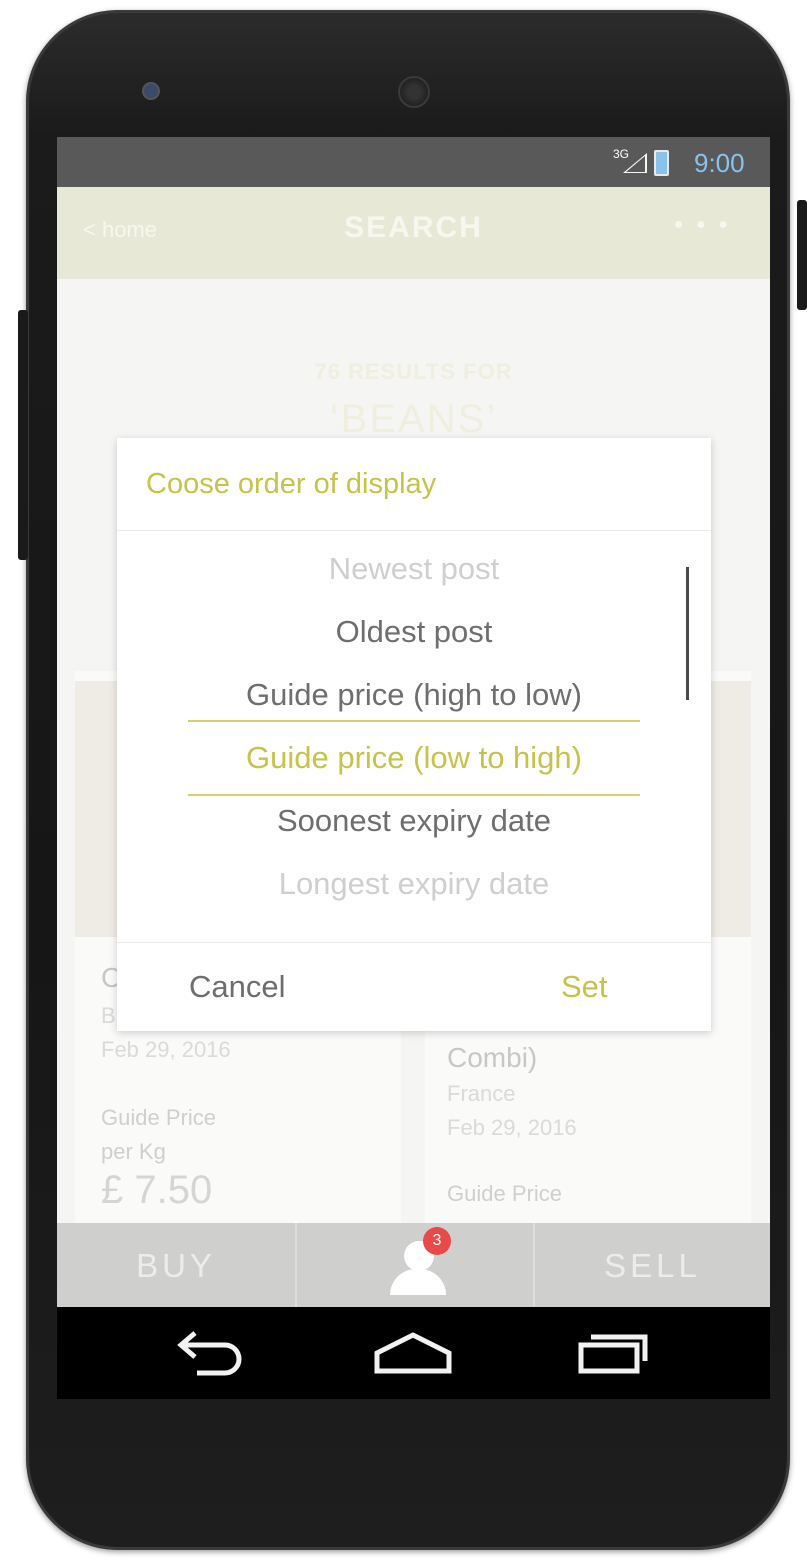 This screenshot has width=807, height=1561. What do you see at coordinates (151, 91) in the screenshot?
I see `front-sensor-icon` at bounding box center [151, 91].